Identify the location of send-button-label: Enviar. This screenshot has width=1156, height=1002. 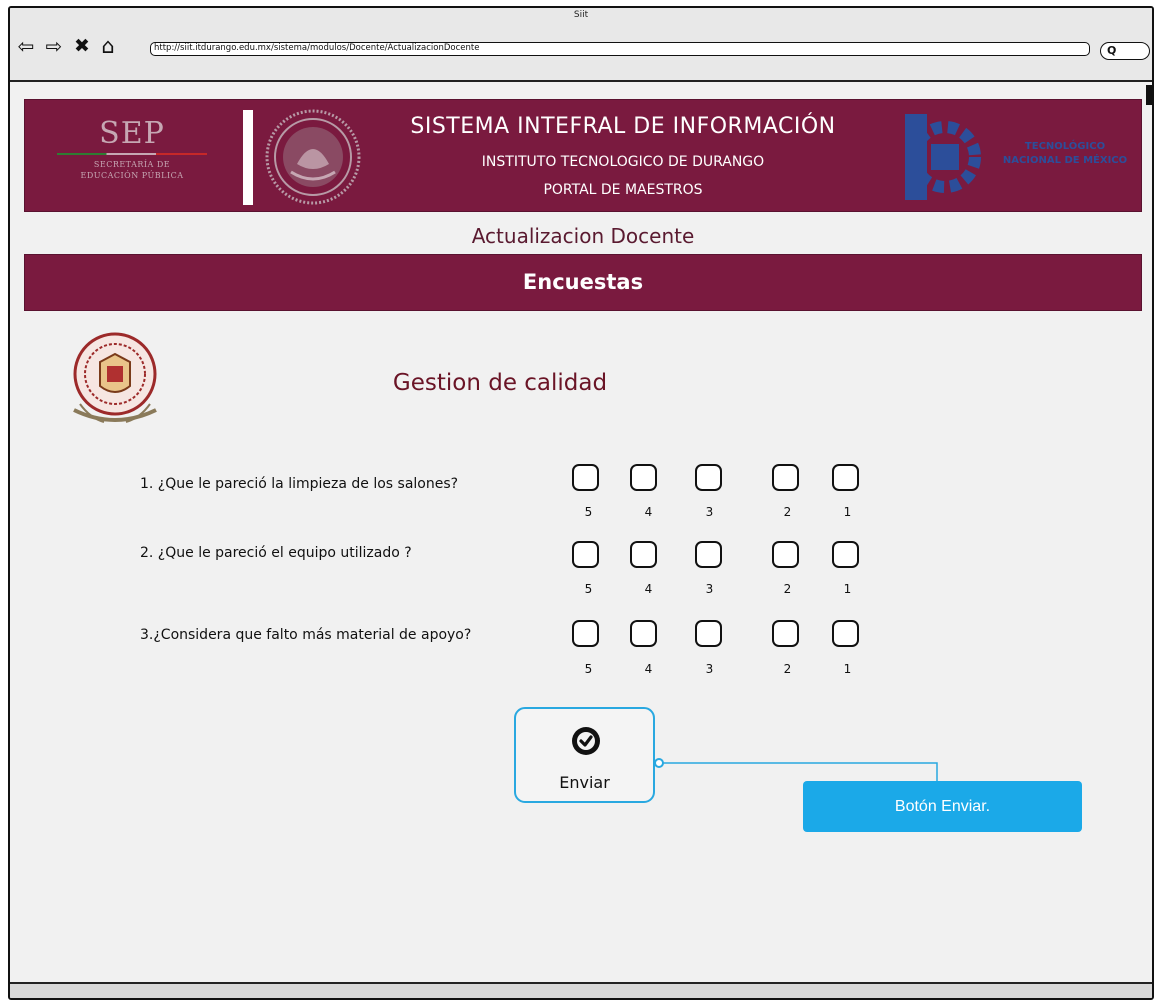
(584, 782).